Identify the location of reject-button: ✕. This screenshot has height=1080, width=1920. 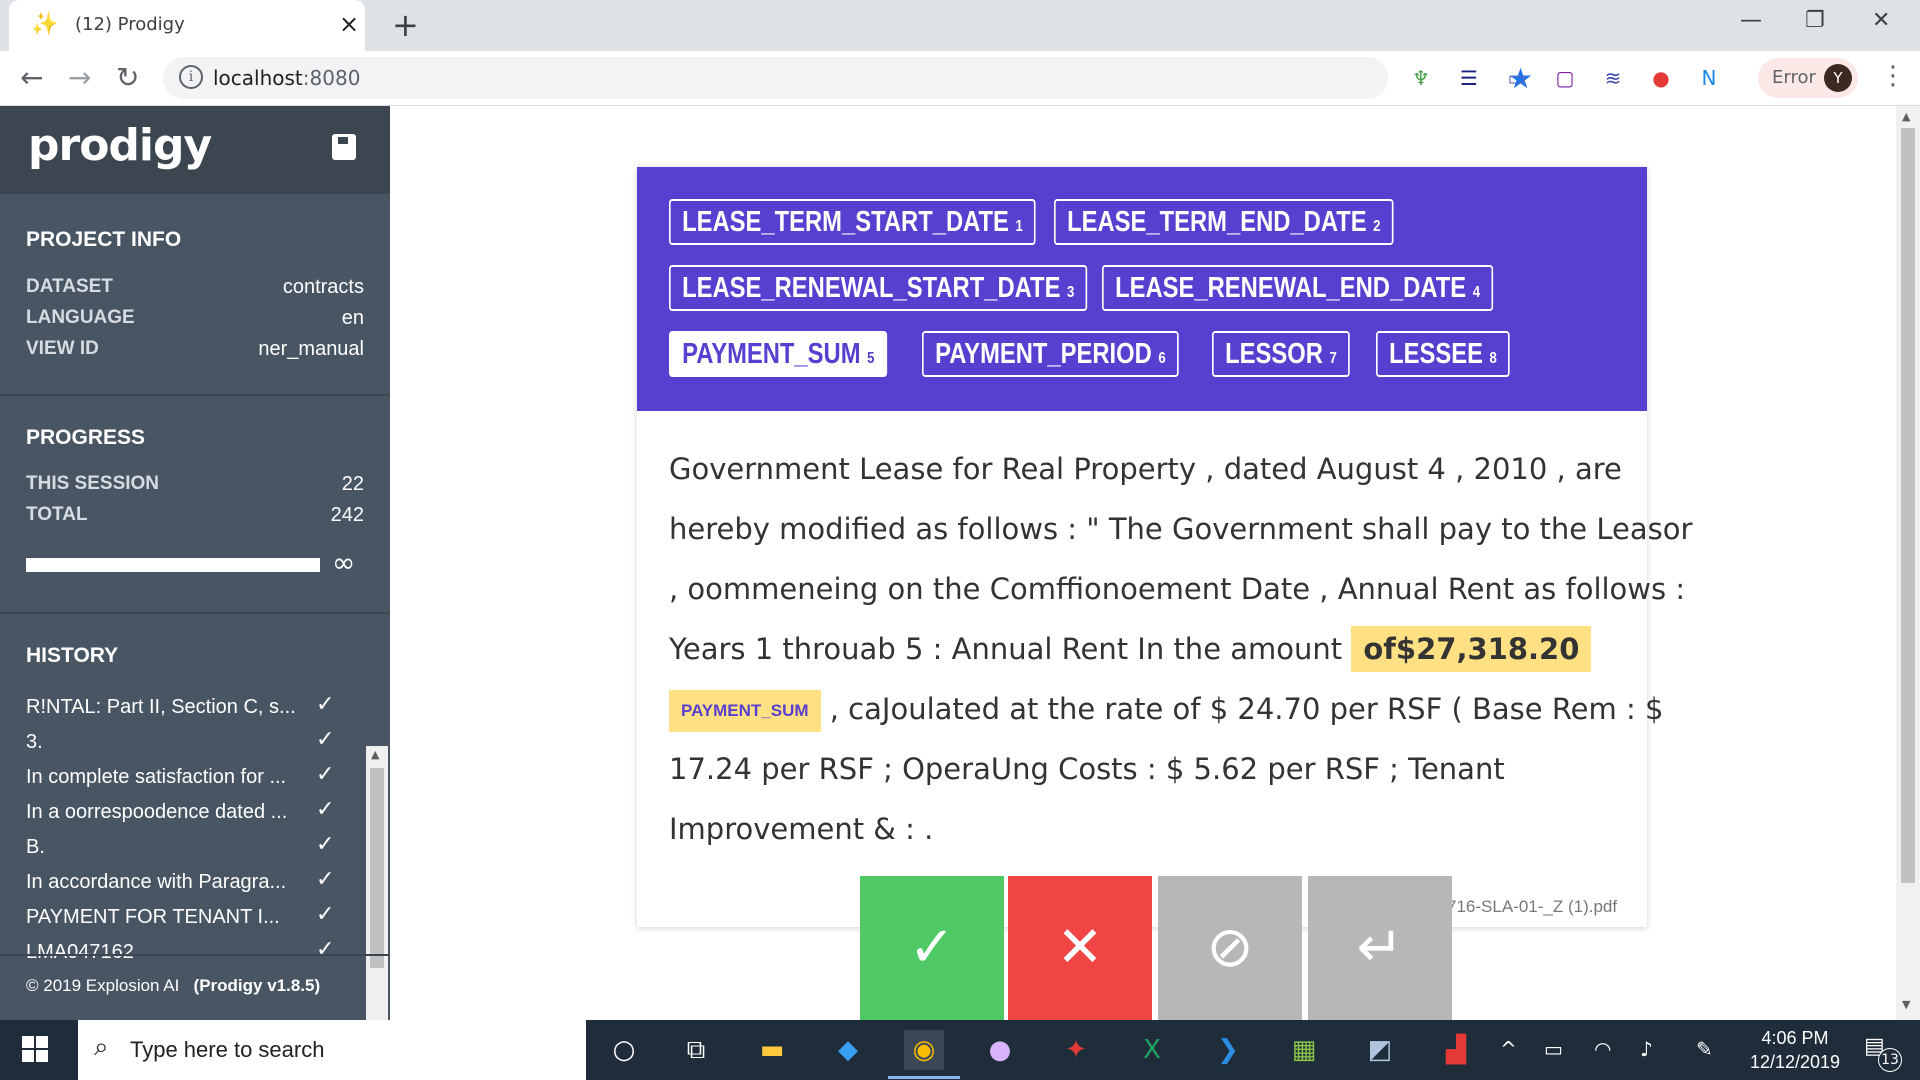
(1080, 948).